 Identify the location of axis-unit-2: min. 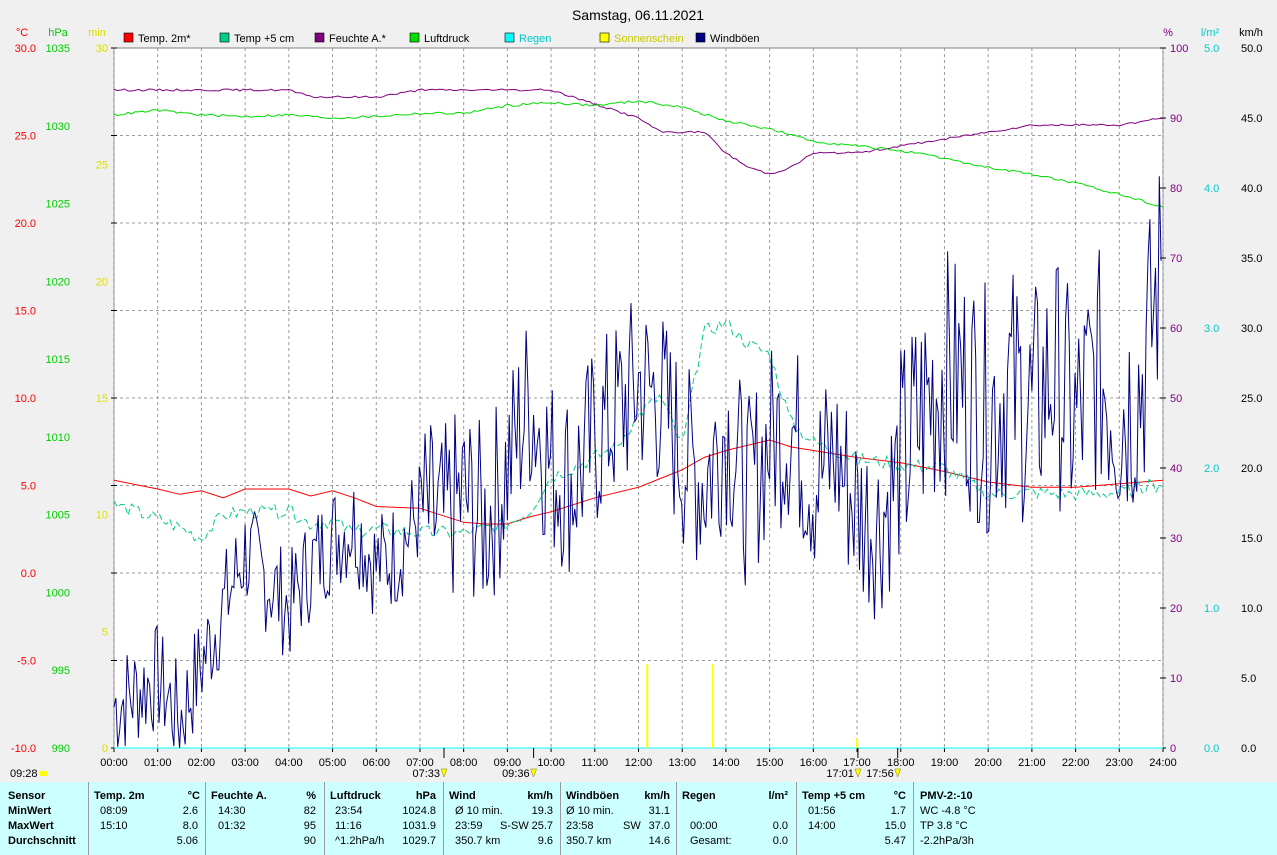
(97, 33).